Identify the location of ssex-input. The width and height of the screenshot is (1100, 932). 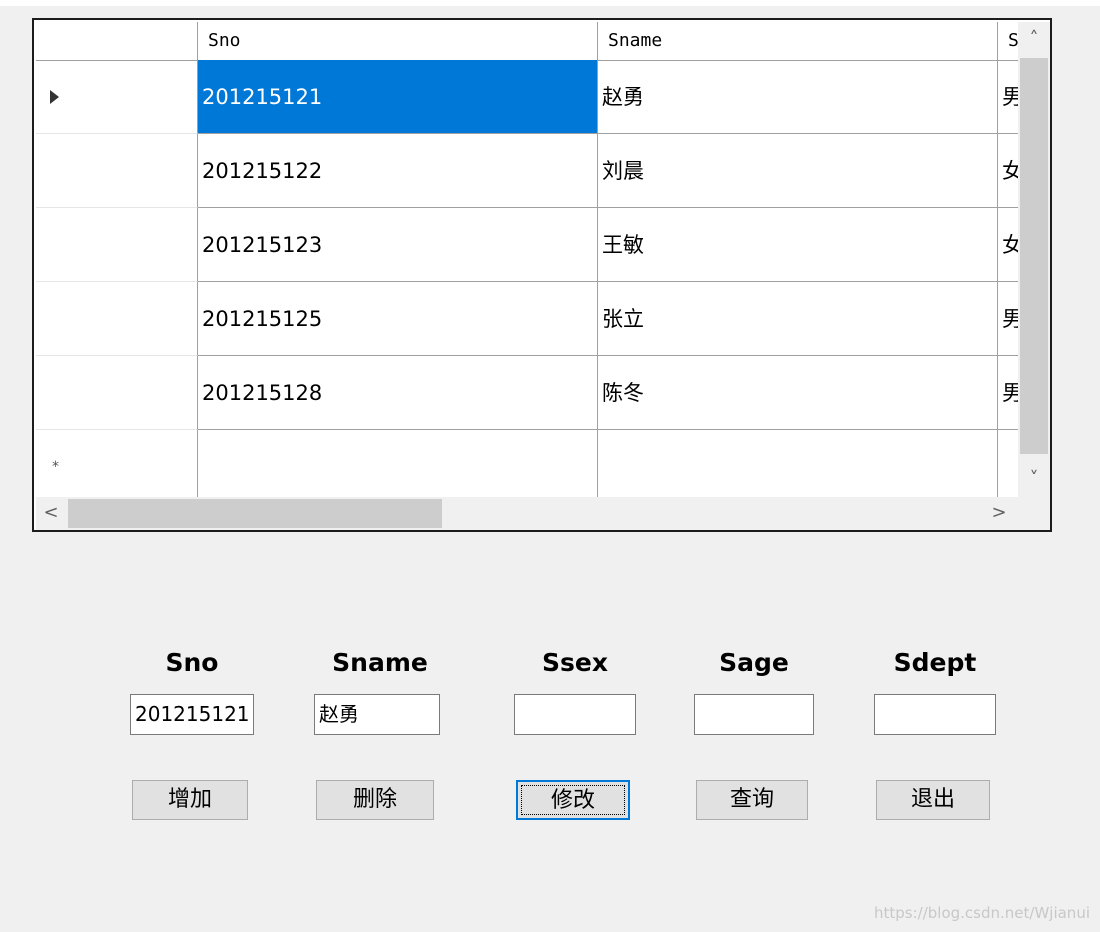
(575, 714).